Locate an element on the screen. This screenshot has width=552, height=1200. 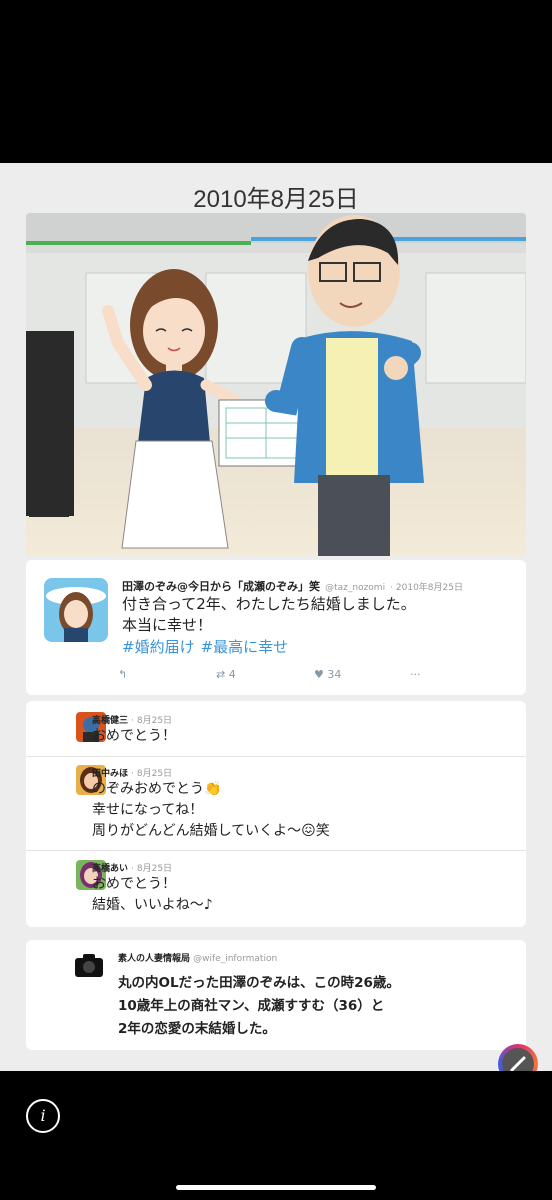
reply-line: 結婚、いいよね〜♪ is located at coordinates (152, 905).